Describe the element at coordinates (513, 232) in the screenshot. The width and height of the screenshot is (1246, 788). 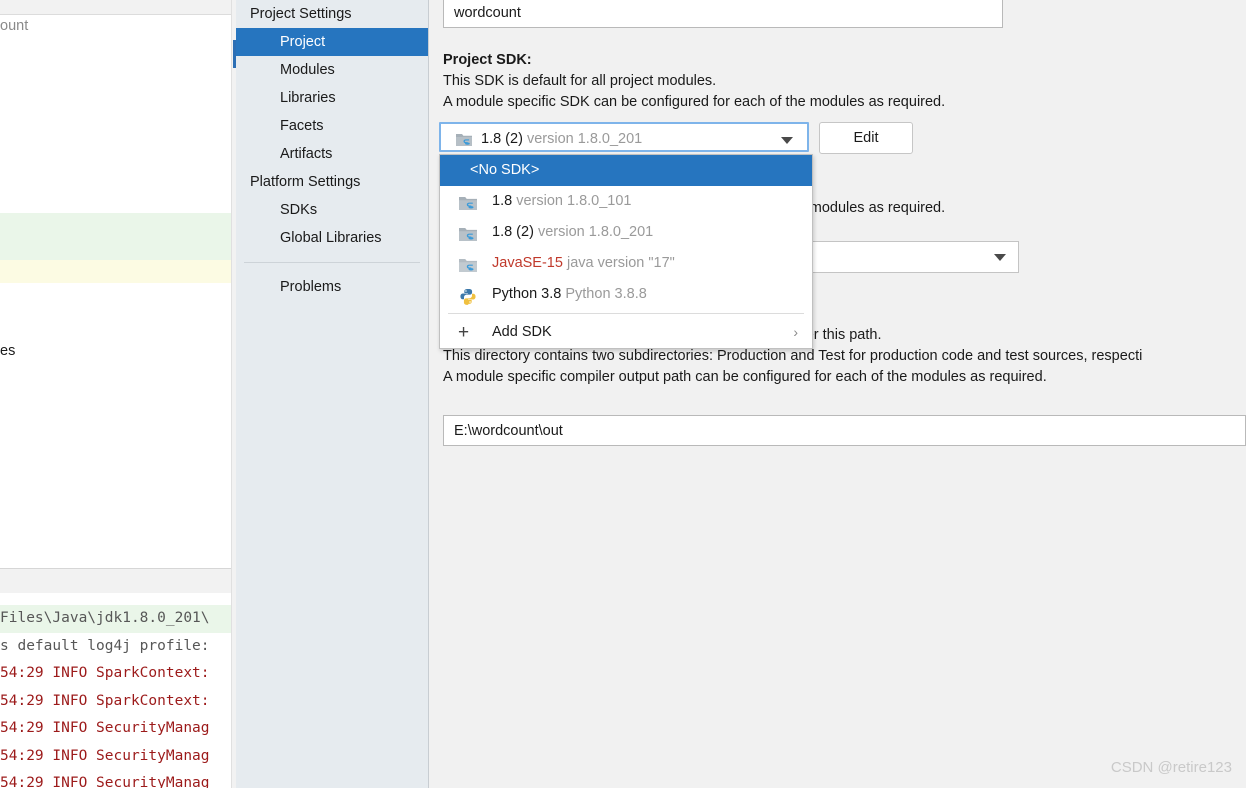
I see `sdk-option-name: 1.8 (2)` at that location.